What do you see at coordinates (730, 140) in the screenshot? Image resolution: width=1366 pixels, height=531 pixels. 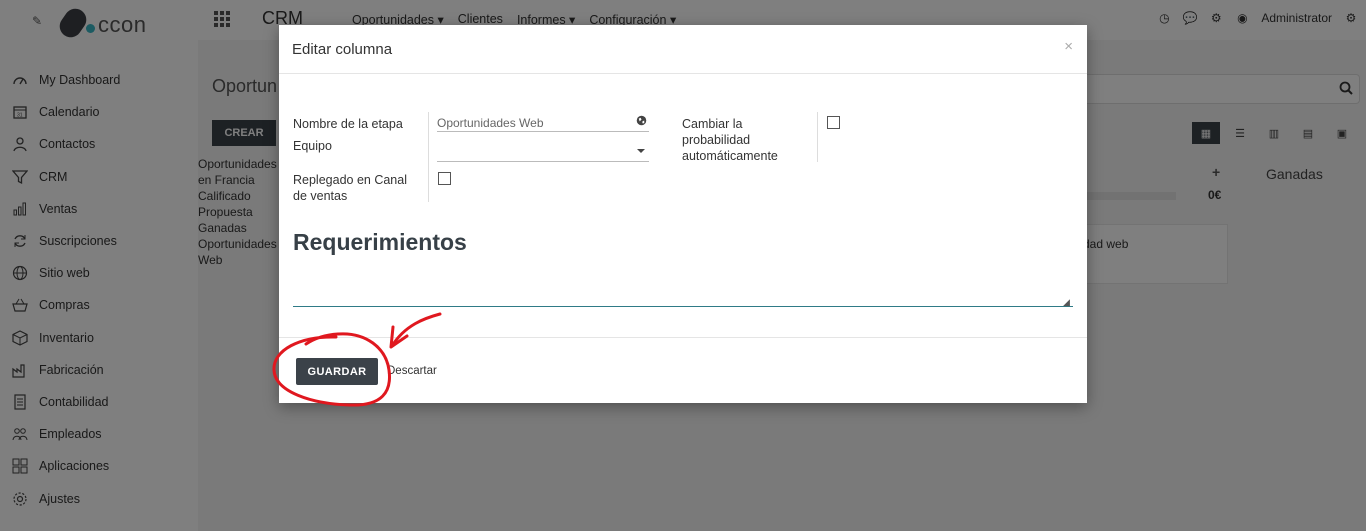 I see `change-probability-label: Cambiar la probabilidad automáticamente` at bounding box center [730, 140].